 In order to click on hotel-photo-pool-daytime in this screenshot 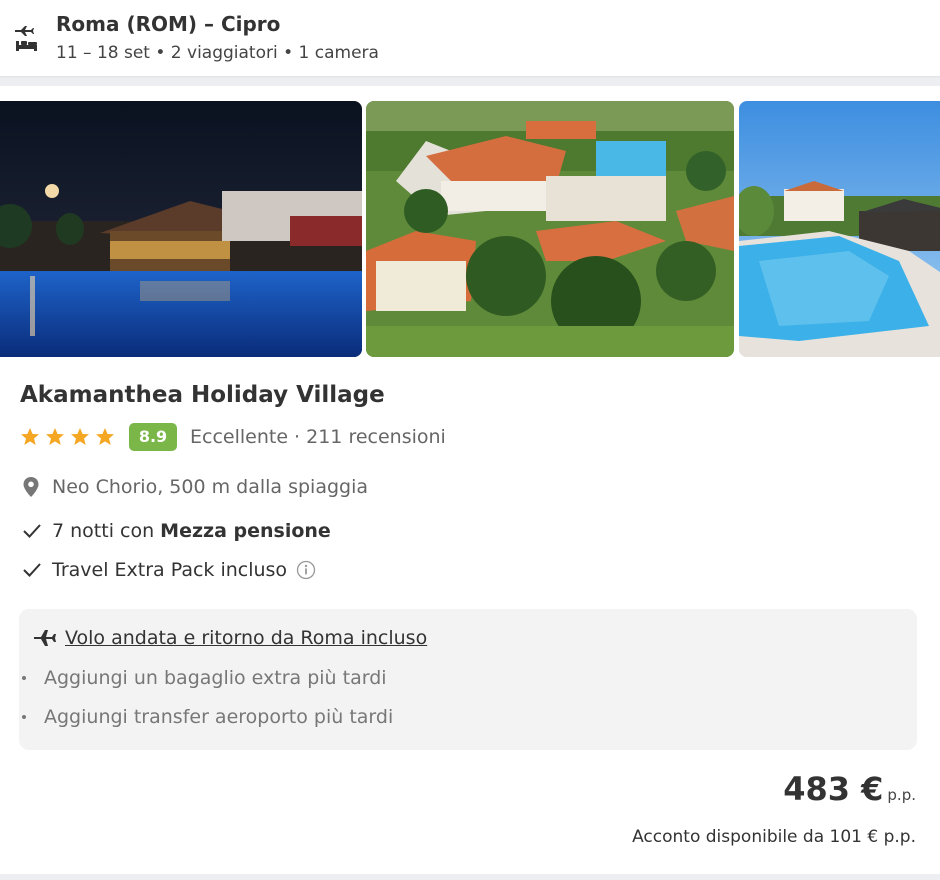, I will do `click(839, 229)`.